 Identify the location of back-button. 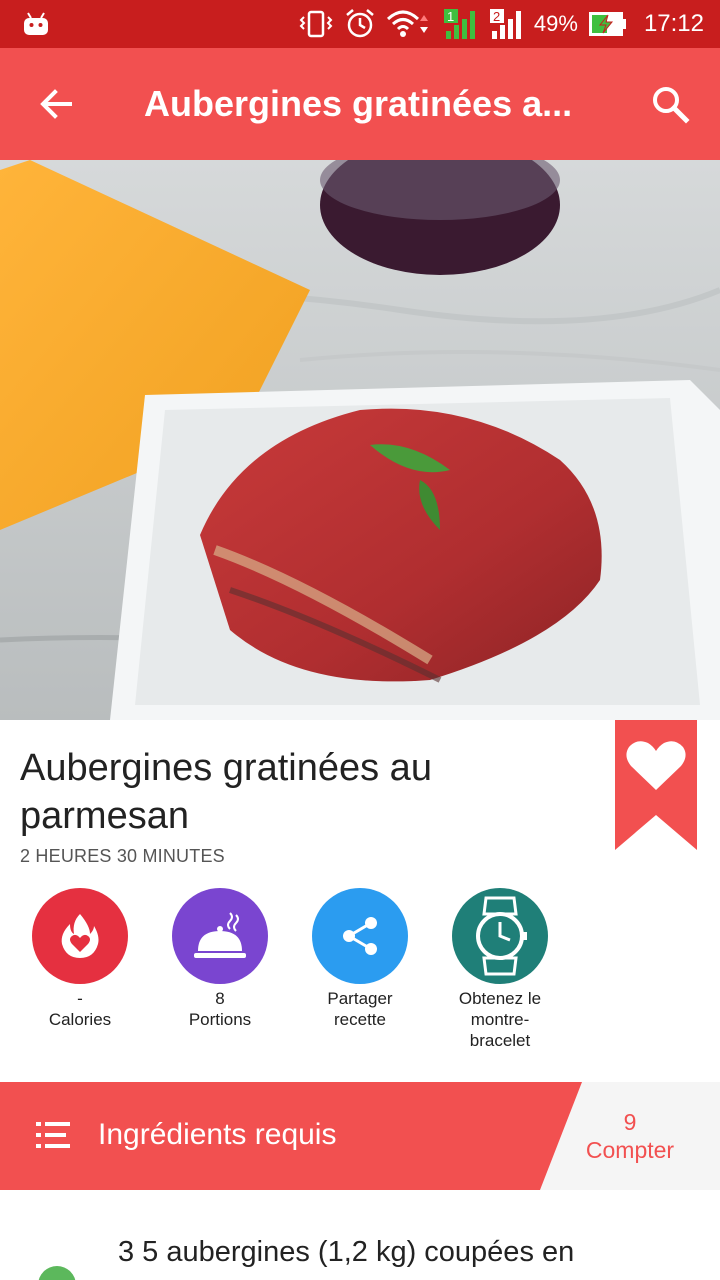
(56, 104).